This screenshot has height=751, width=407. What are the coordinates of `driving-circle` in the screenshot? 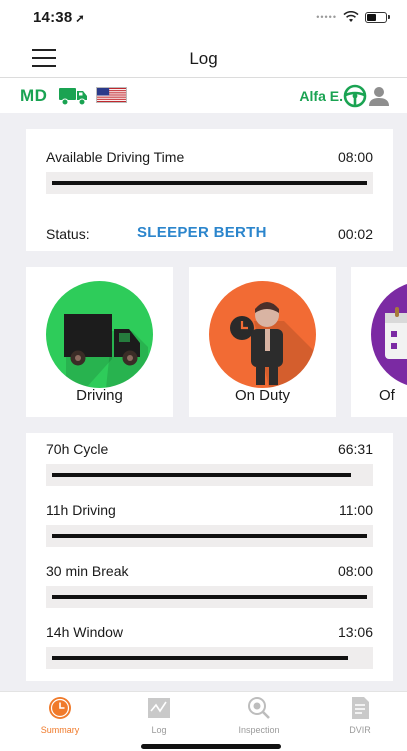 It's located at (99, 334).